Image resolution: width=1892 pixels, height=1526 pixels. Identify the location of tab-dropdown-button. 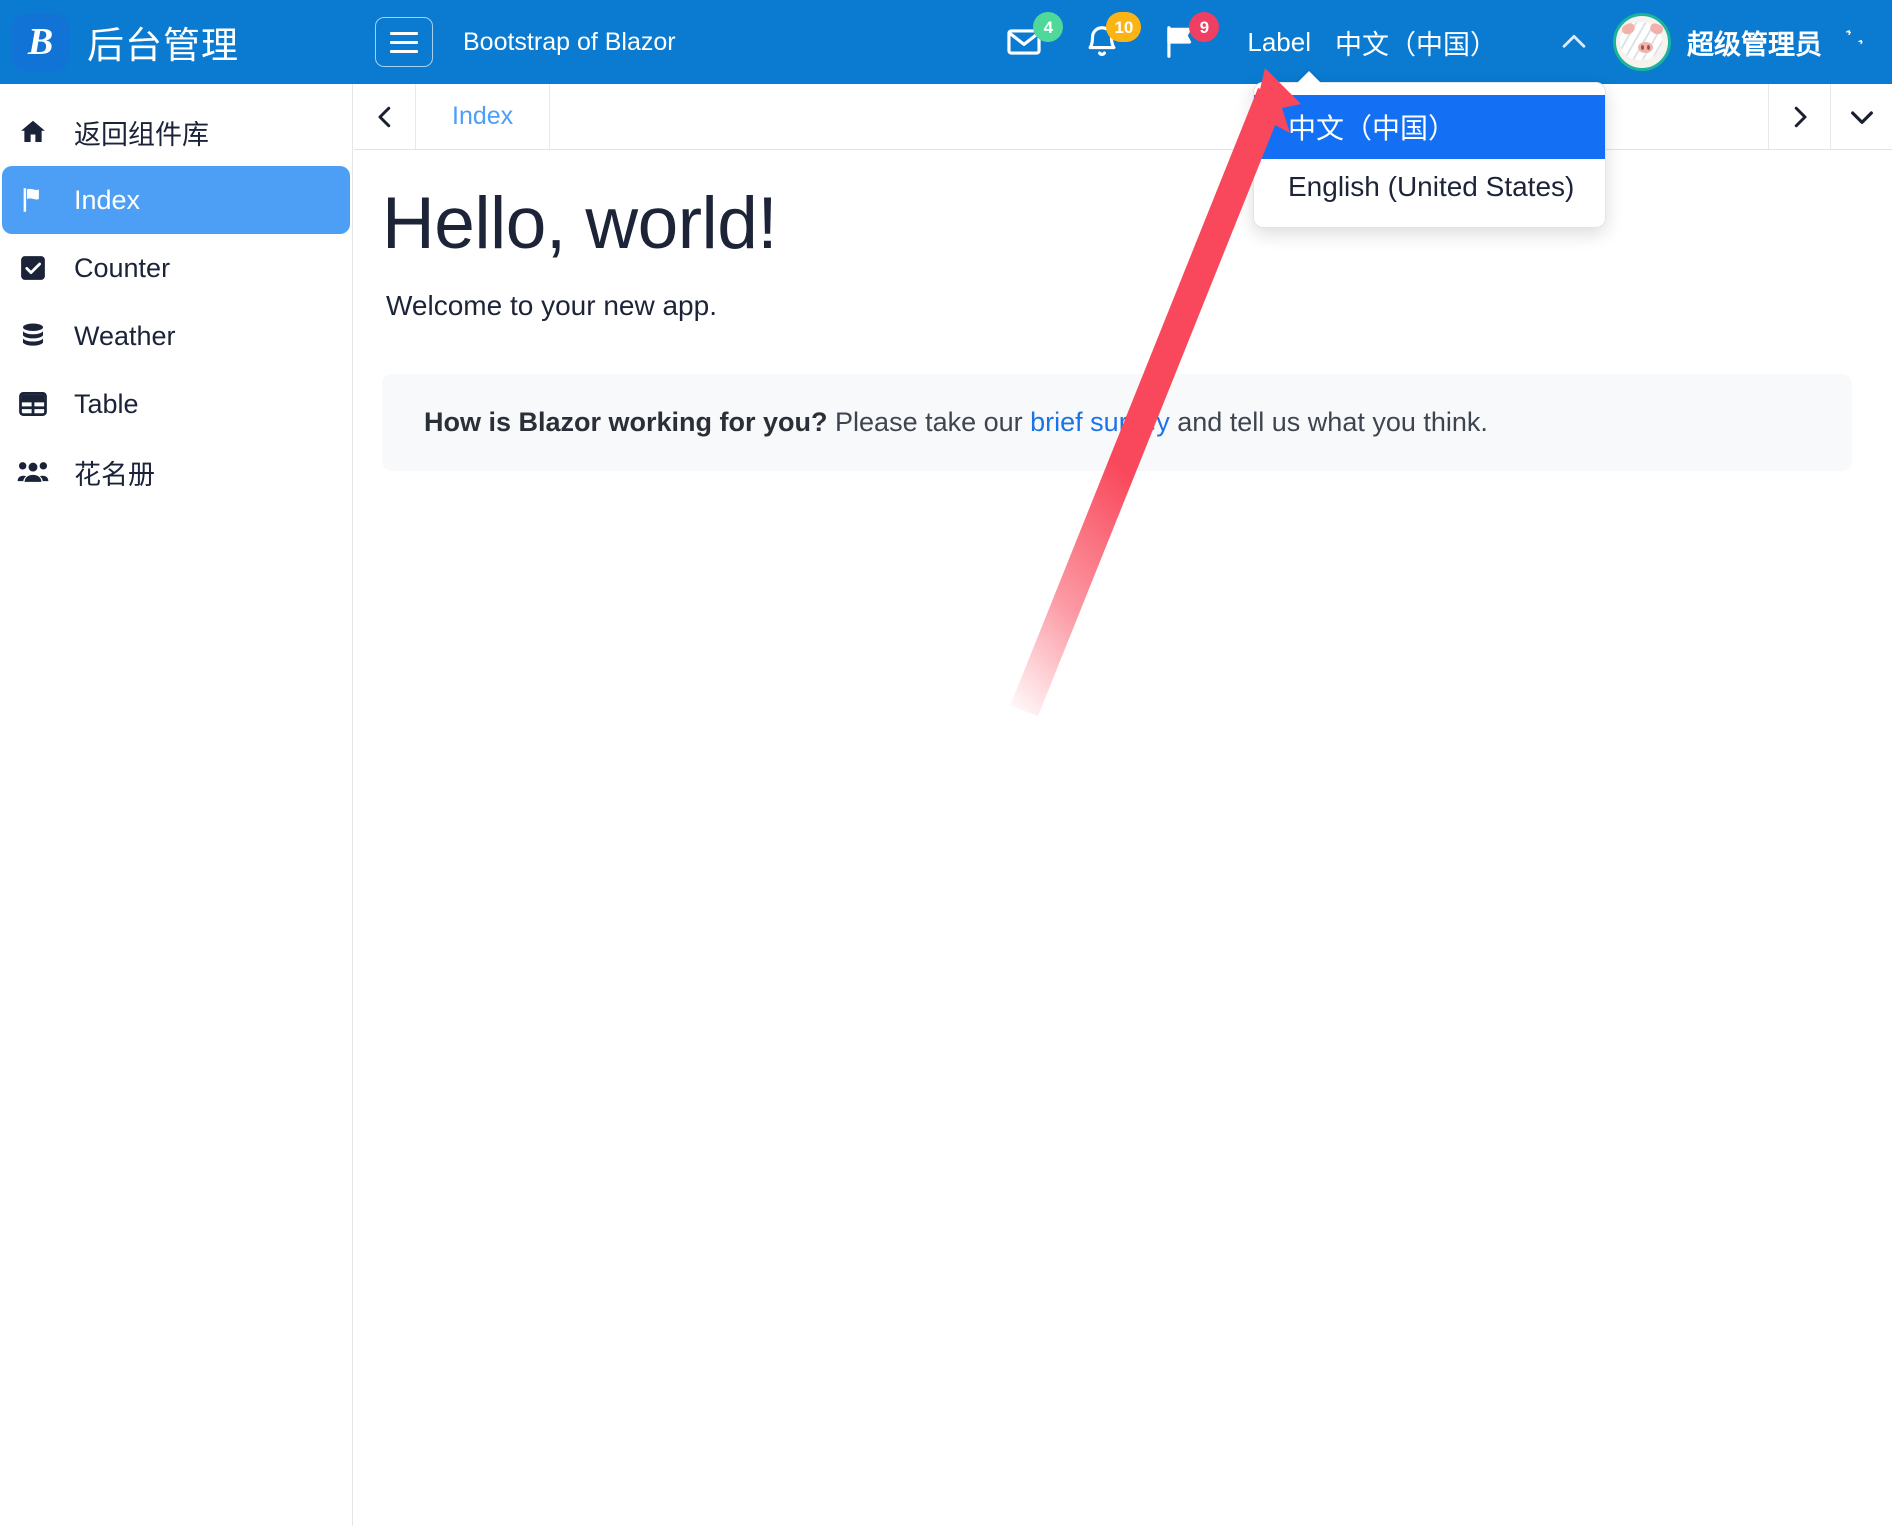
(1861, 116).